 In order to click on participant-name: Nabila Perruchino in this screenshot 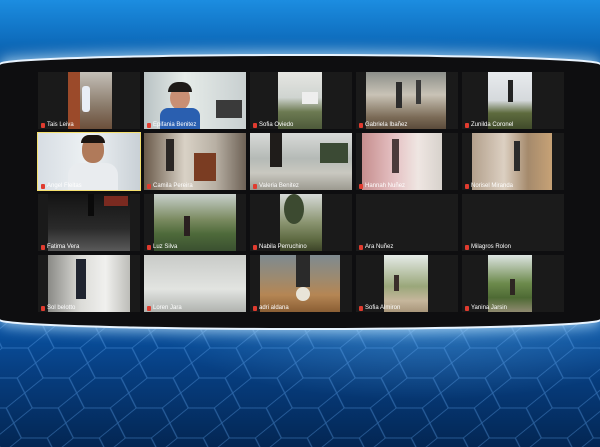, I will do `click(283, 247)`.